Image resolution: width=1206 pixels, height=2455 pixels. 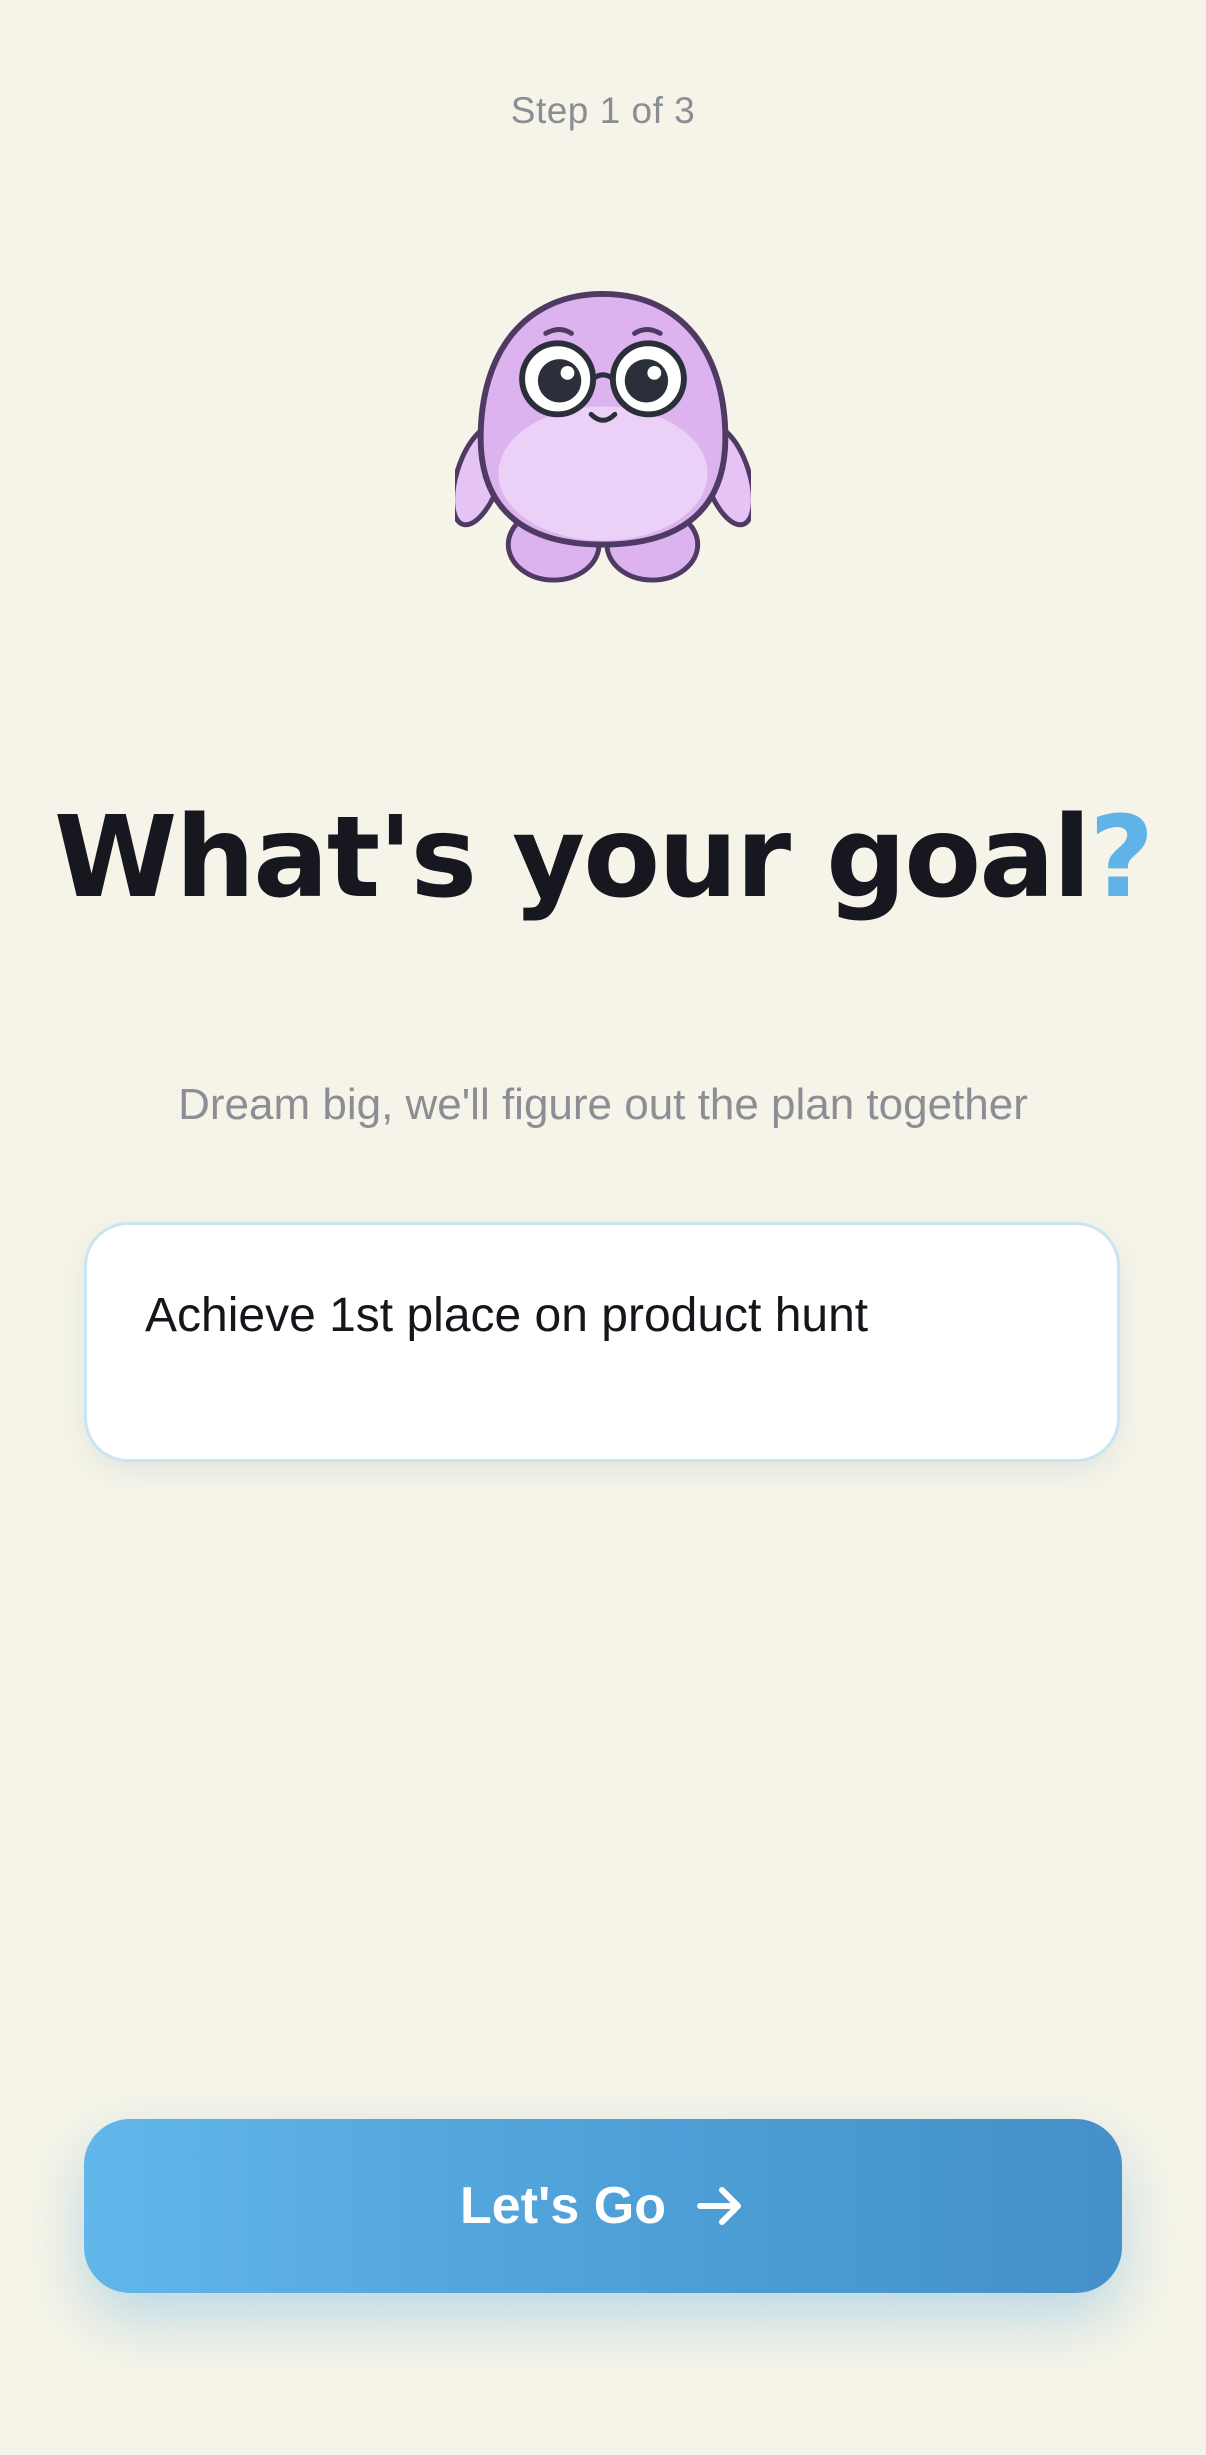 I want to click on goal-input-value: Achieve 1st place on product hunt, so click(x=602, y=1316).